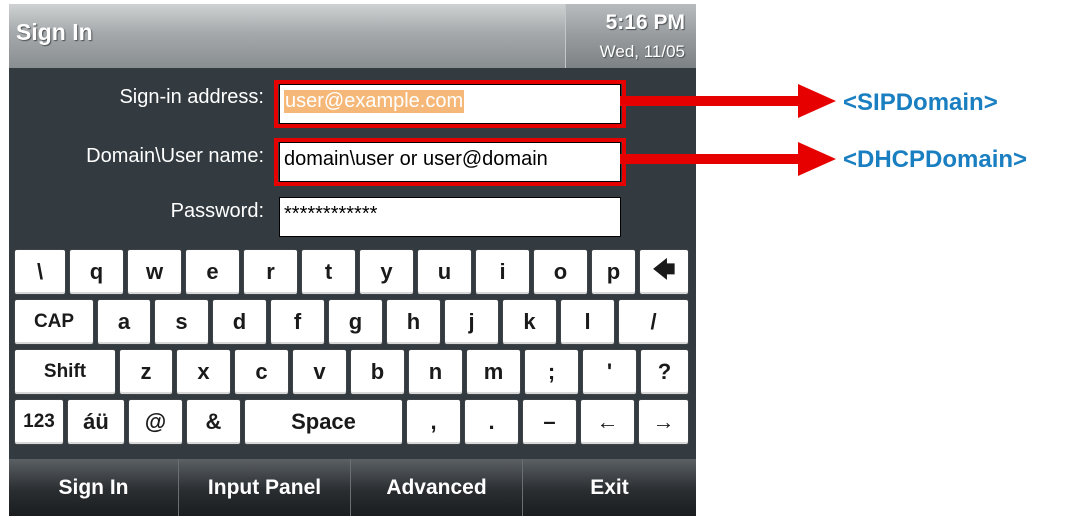 The image size is (1080, 518). Describe the element at coordinates (65, 372) in the screenshot. I see `key-shift: Shift` at that location.